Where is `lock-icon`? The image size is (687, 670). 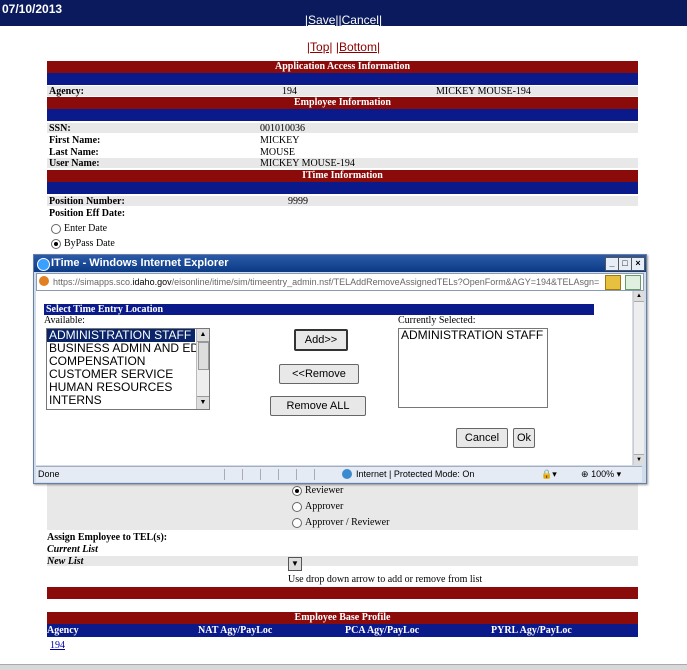 lock-icon is located at coordinates (613, 282).